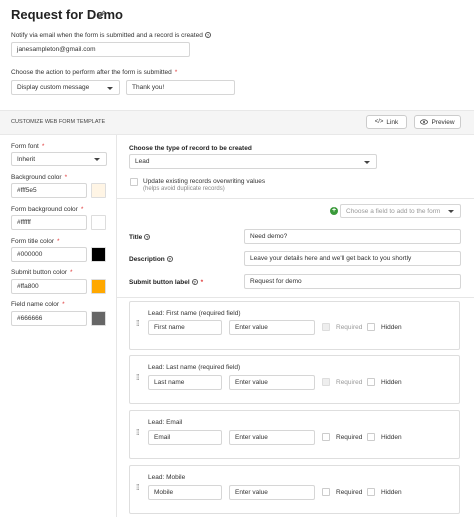  I want to click on code-icon: </>, so click(379, 122).